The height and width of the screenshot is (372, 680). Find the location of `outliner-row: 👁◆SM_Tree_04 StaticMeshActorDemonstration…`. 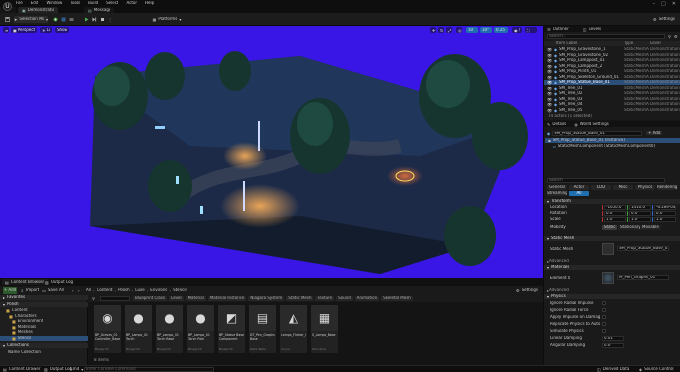

outliner-row: 👁◆SM_Tree_04 StaticMeshActorDemonstration… is located at coordinates (612, 104).